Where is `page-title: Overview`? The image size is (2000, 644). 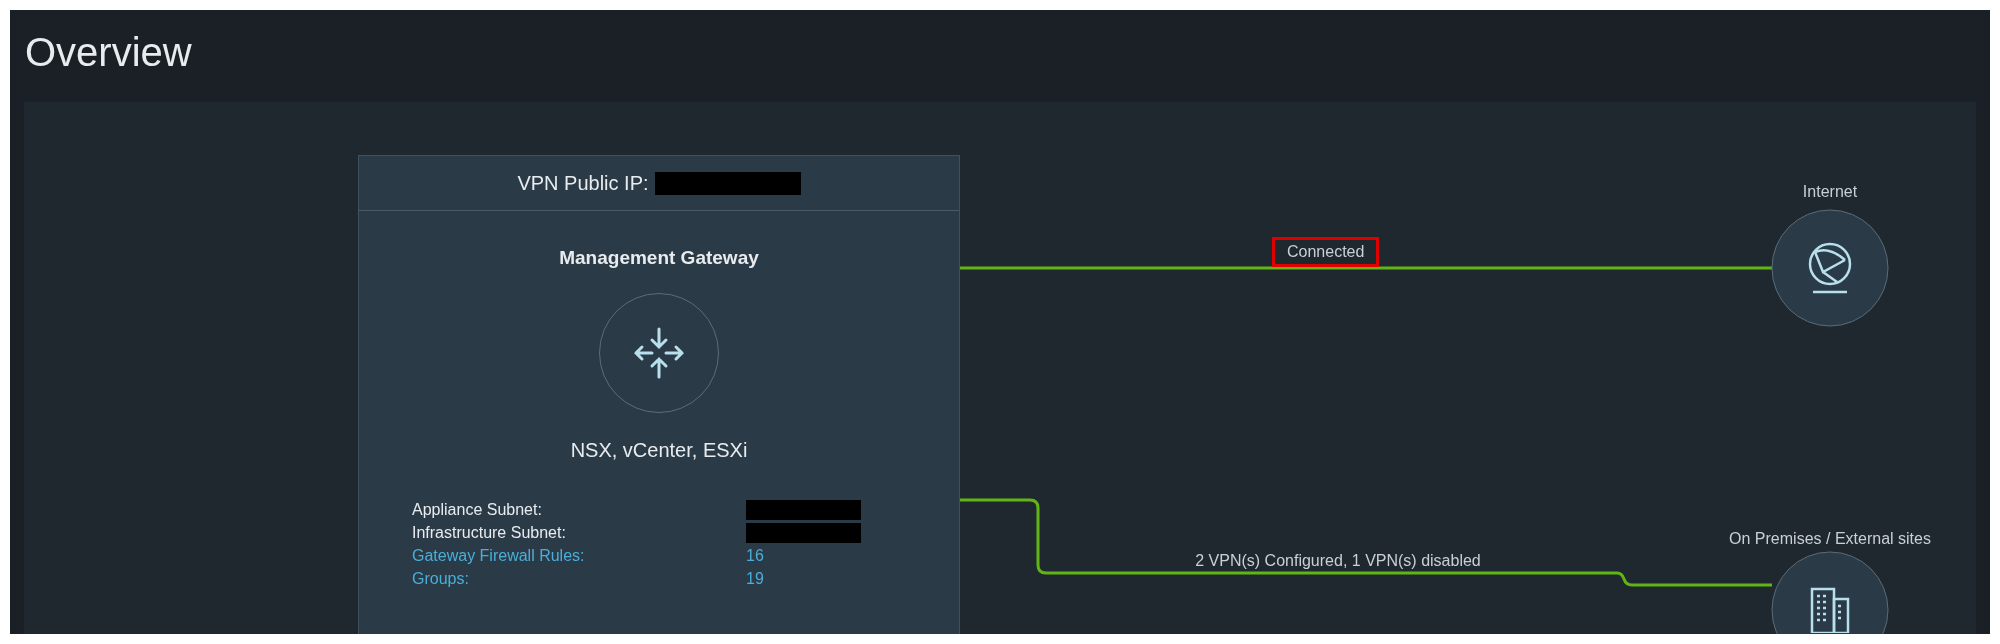
page-title: Overview is located at coordinates (108, 52).